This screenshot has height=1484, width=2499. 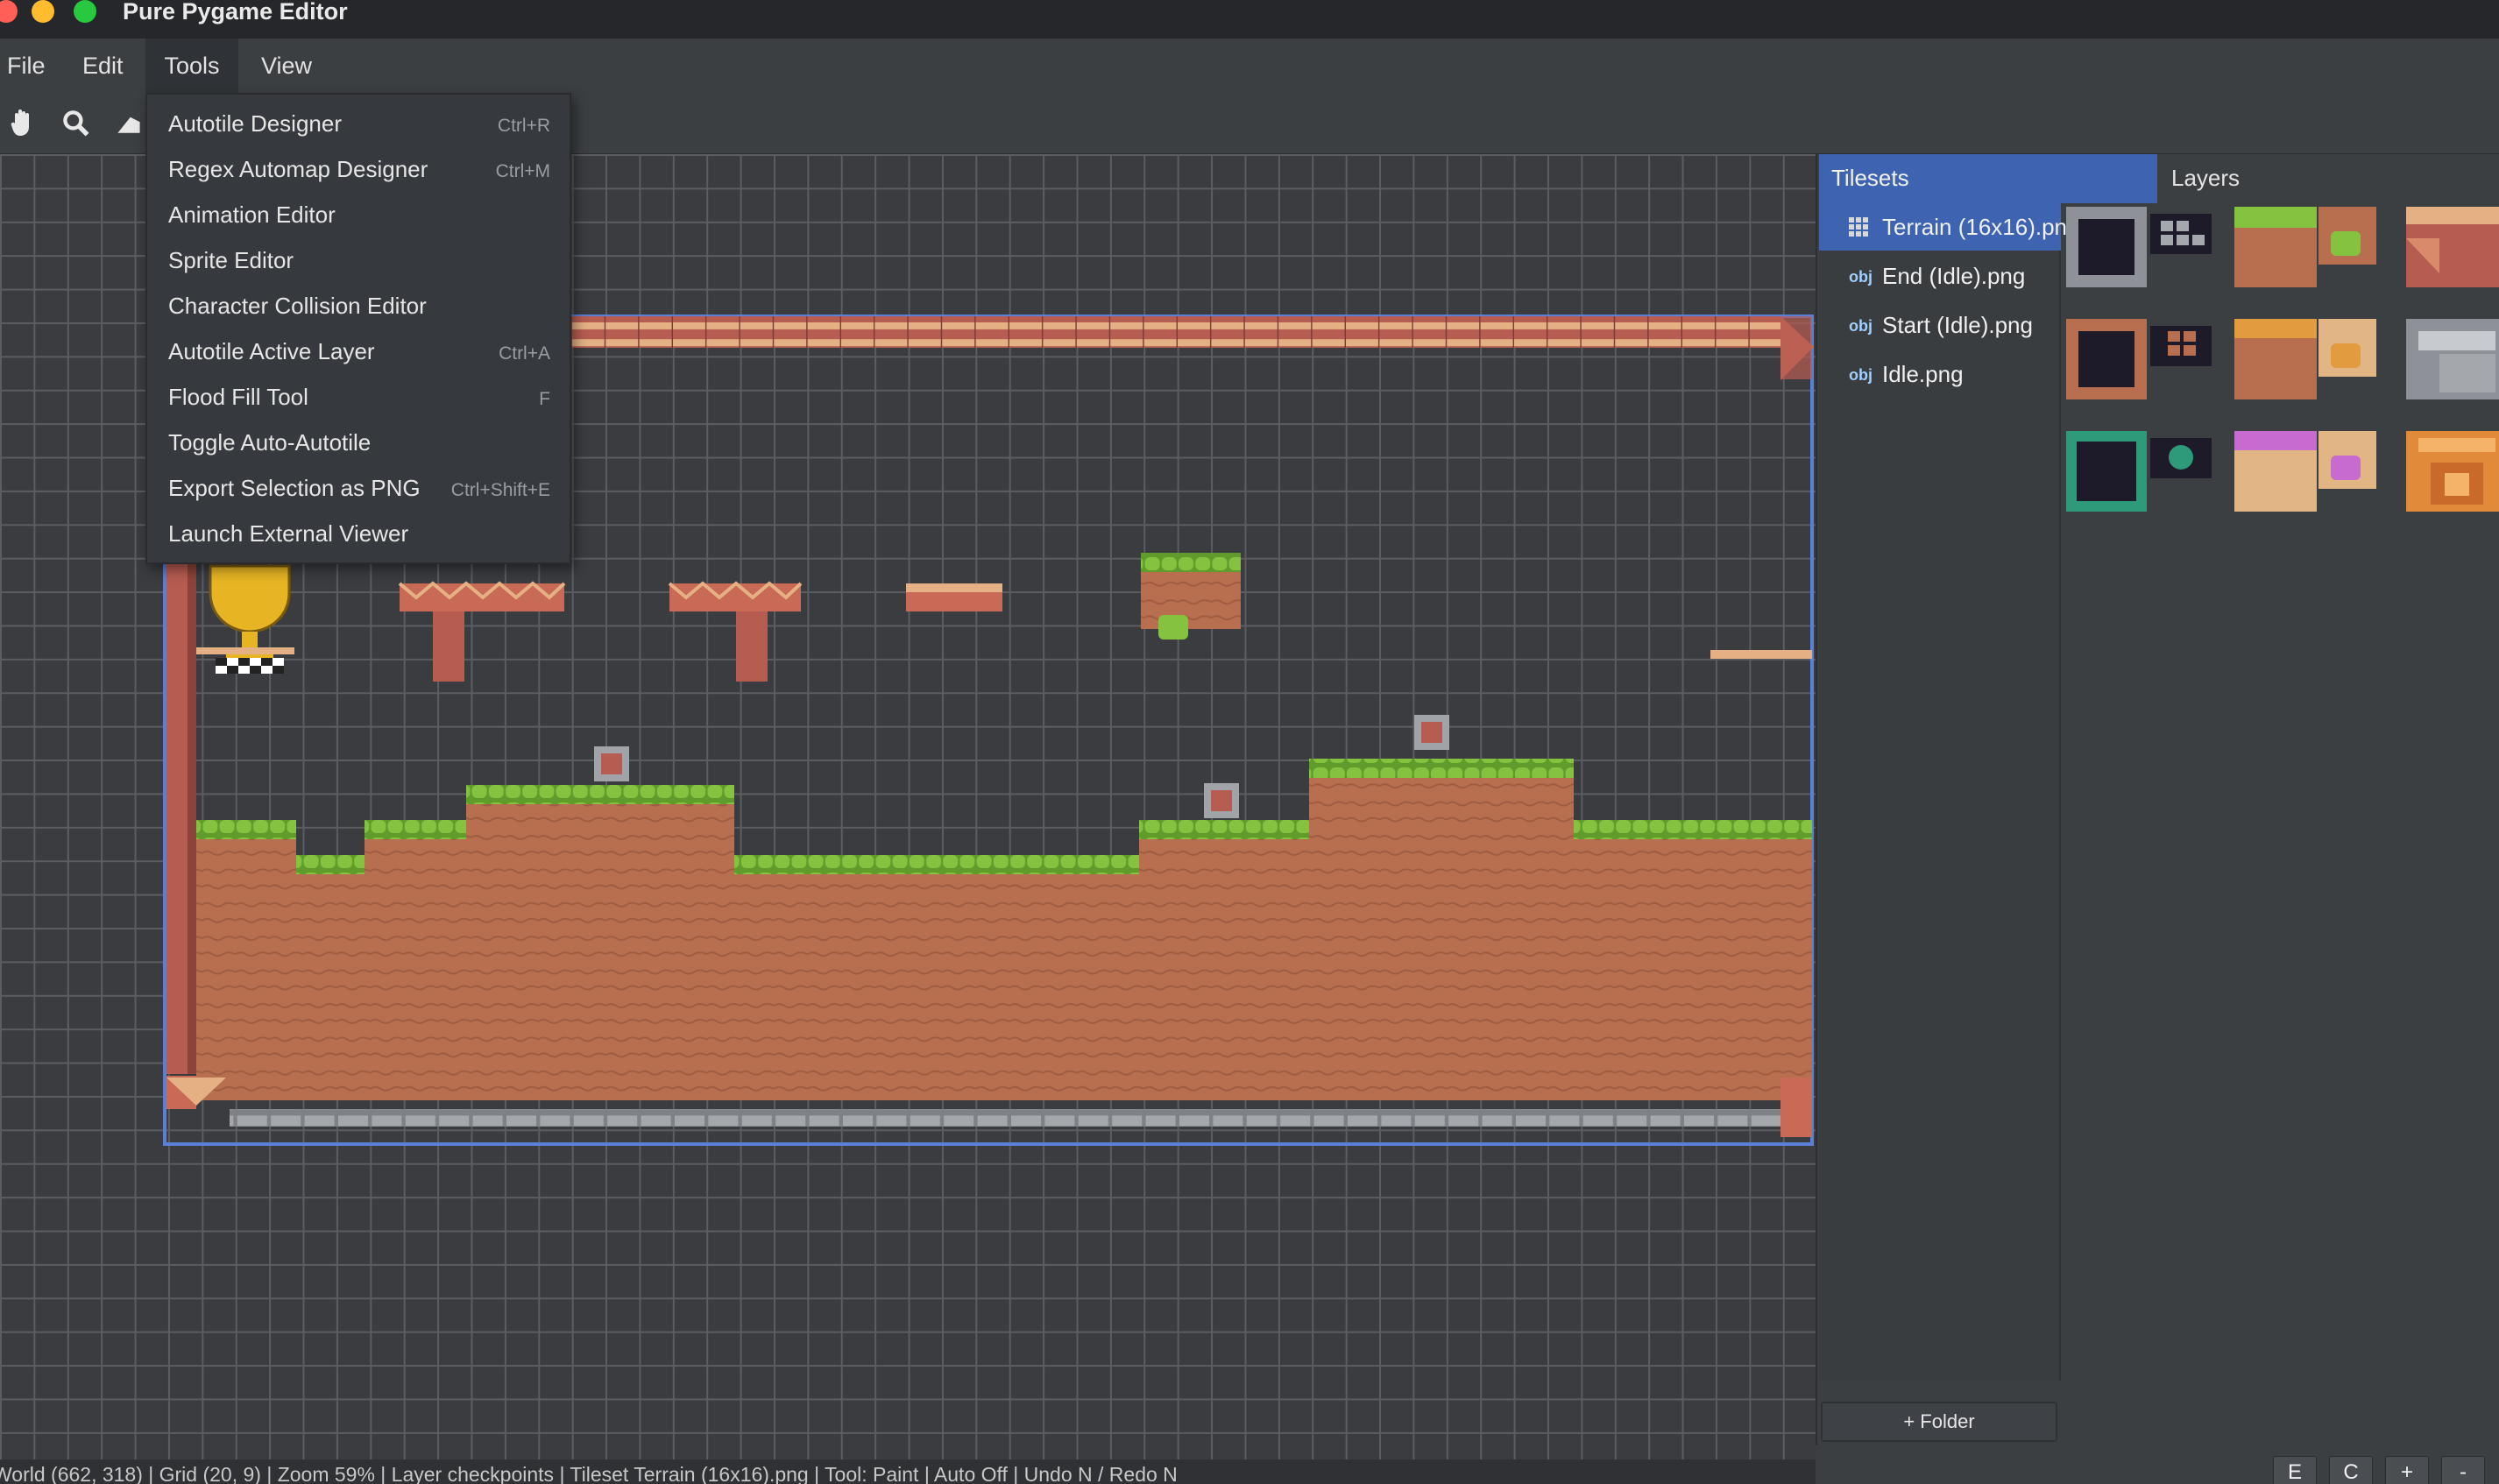 I want to click on menu-item-toggle-auto-autotile: Toggle Auto-Autotile, so click(x=358, y=443).